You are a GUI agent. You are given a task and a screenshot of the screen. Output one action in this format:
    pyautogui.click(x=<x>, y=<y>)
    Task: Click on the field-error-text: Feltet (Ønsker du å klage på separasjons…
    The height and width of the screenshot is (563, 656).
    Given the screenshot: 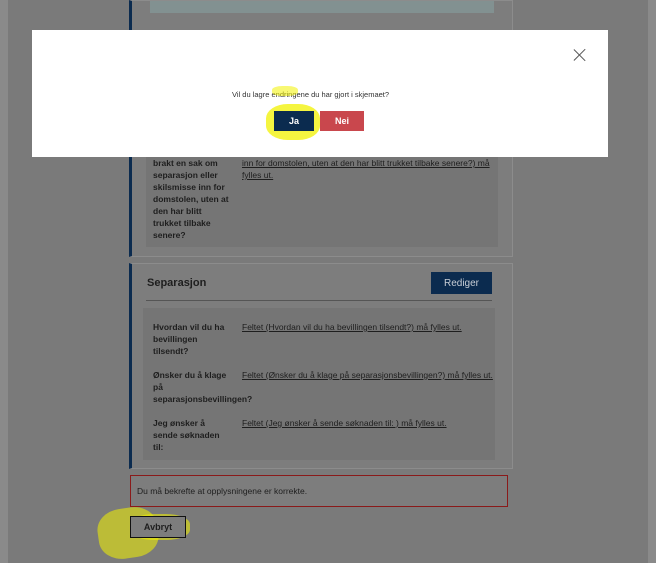 What is the action you would take?
    pyautogui.click(x=367, y=375)
    